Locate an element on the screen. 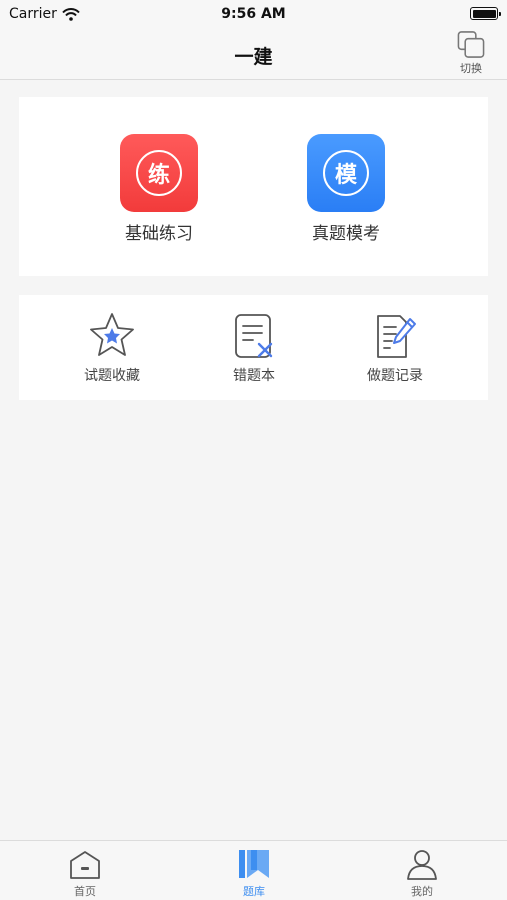 The width and height of the screenshot is (507, 900). tab-profile: 我的 is located at coordinates (422, 873).